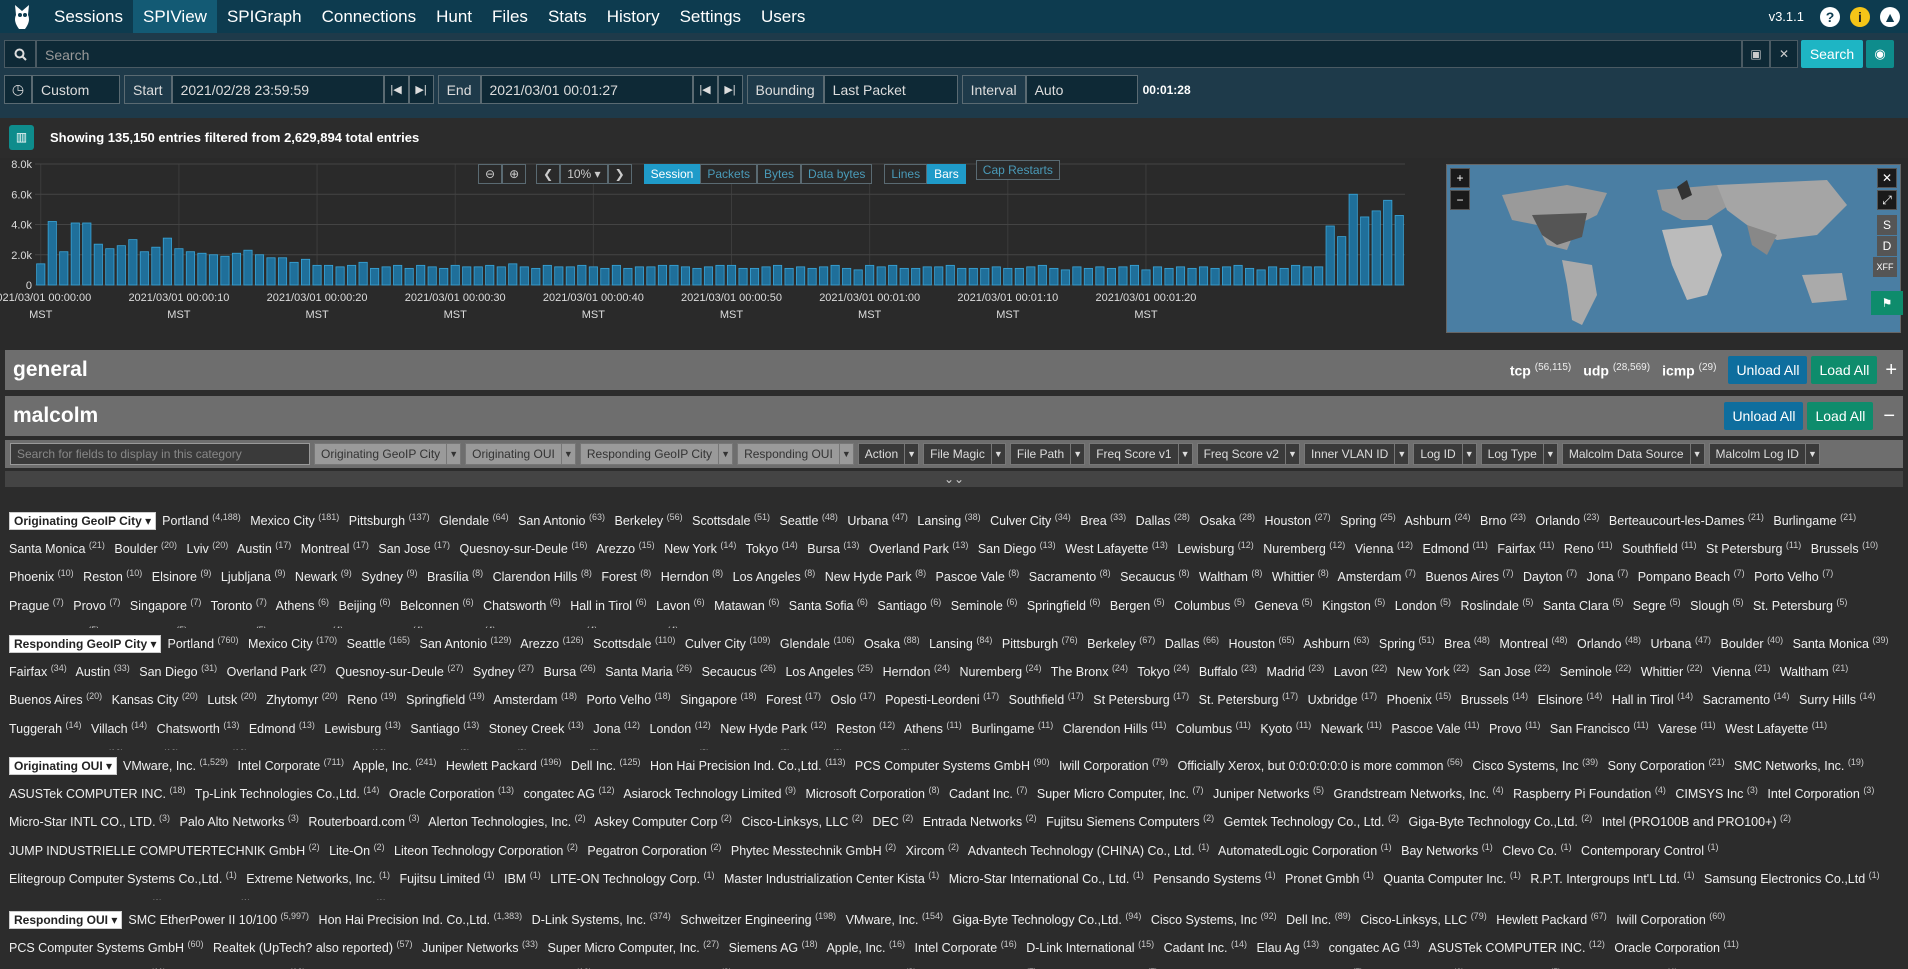  I want to click on field-value: Villach (14), so click(119, 727).